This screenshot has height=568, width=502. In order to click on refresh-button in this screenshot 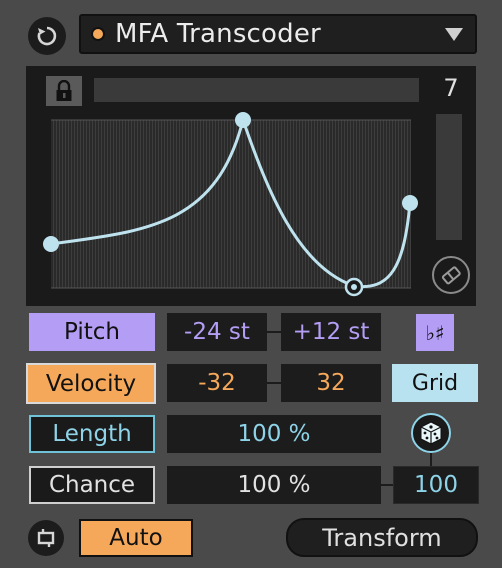, I will do `click(47, 36)`.